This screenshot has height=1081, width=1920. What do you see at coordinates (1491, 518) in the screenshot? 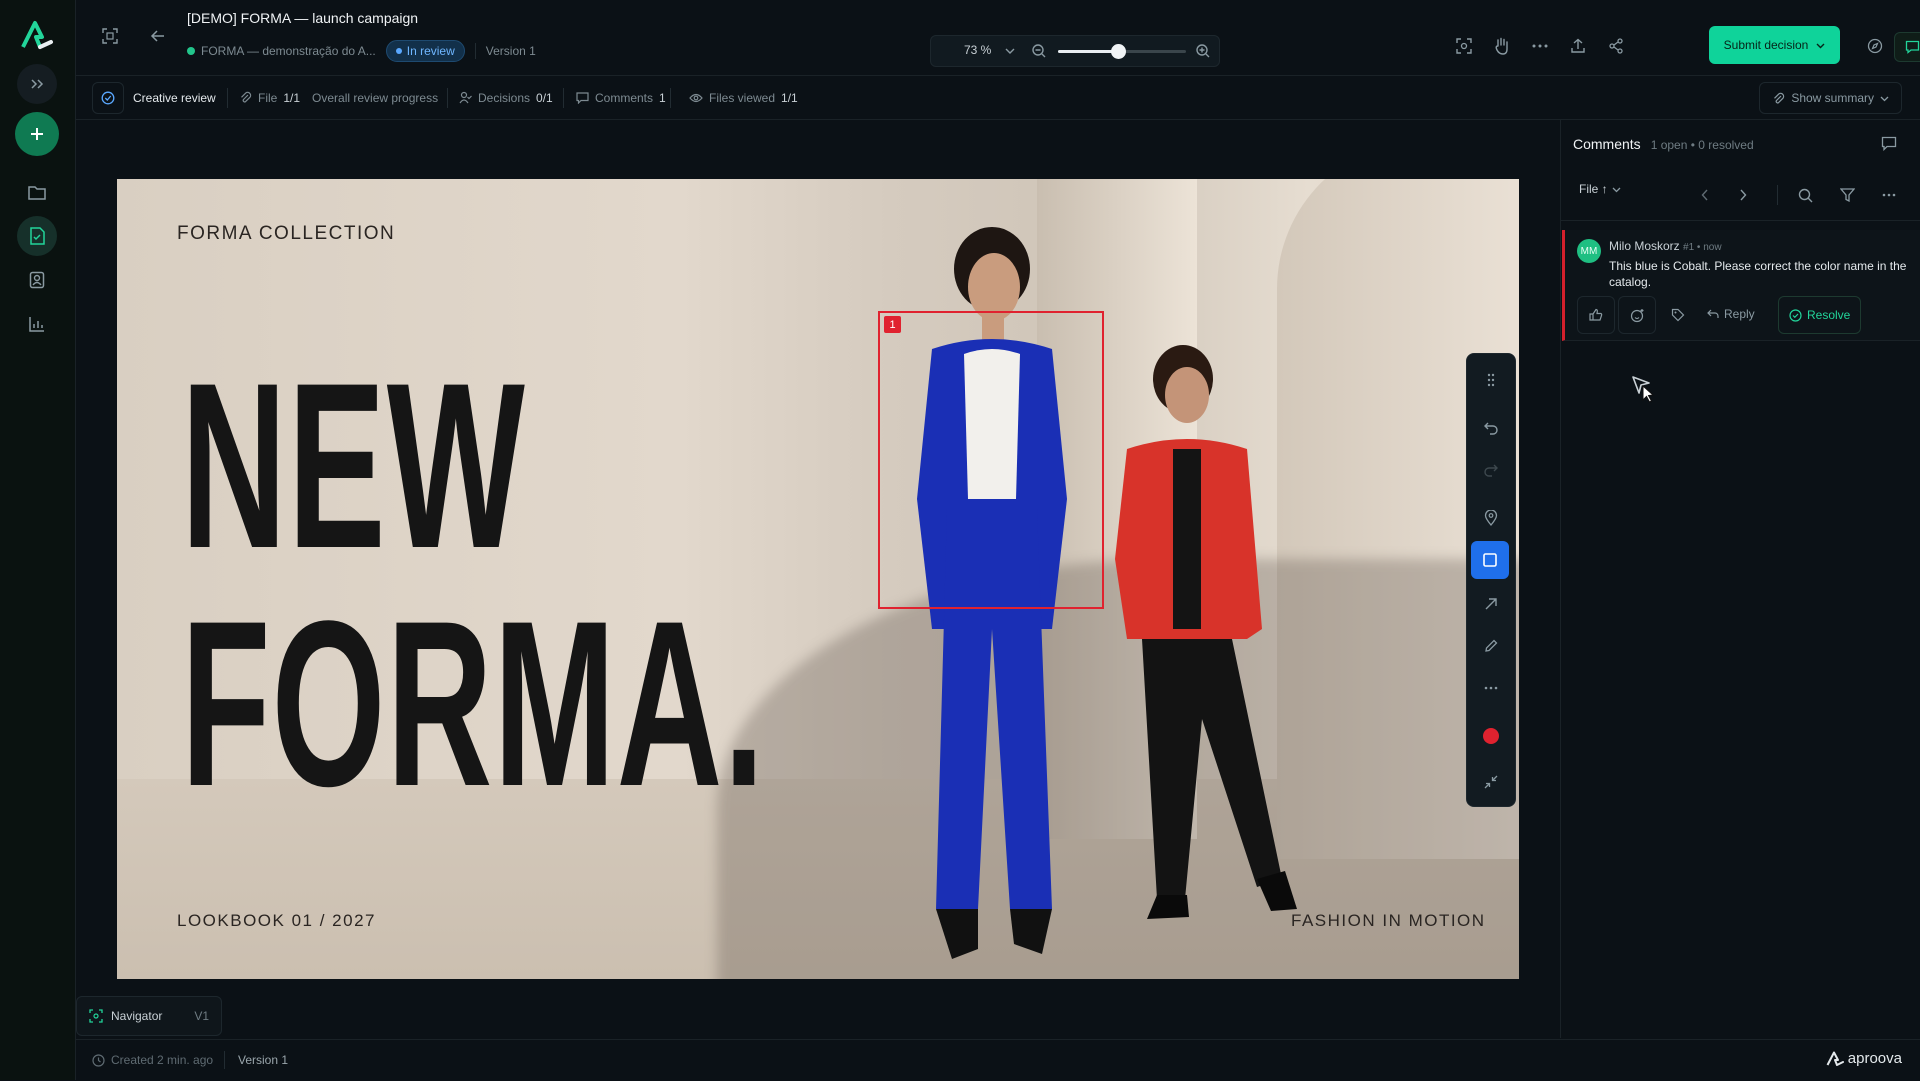
I see `pin-tool` at bounding box center [1491, 518].